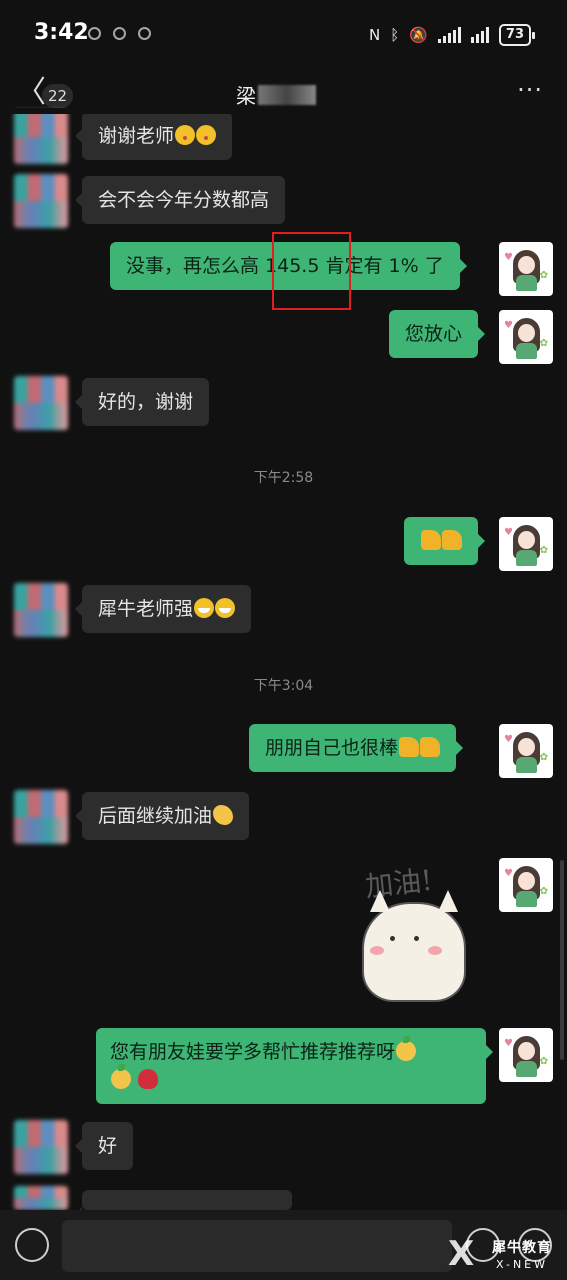  I want to click on cat-sticker: 加油!, so click(410, 937).